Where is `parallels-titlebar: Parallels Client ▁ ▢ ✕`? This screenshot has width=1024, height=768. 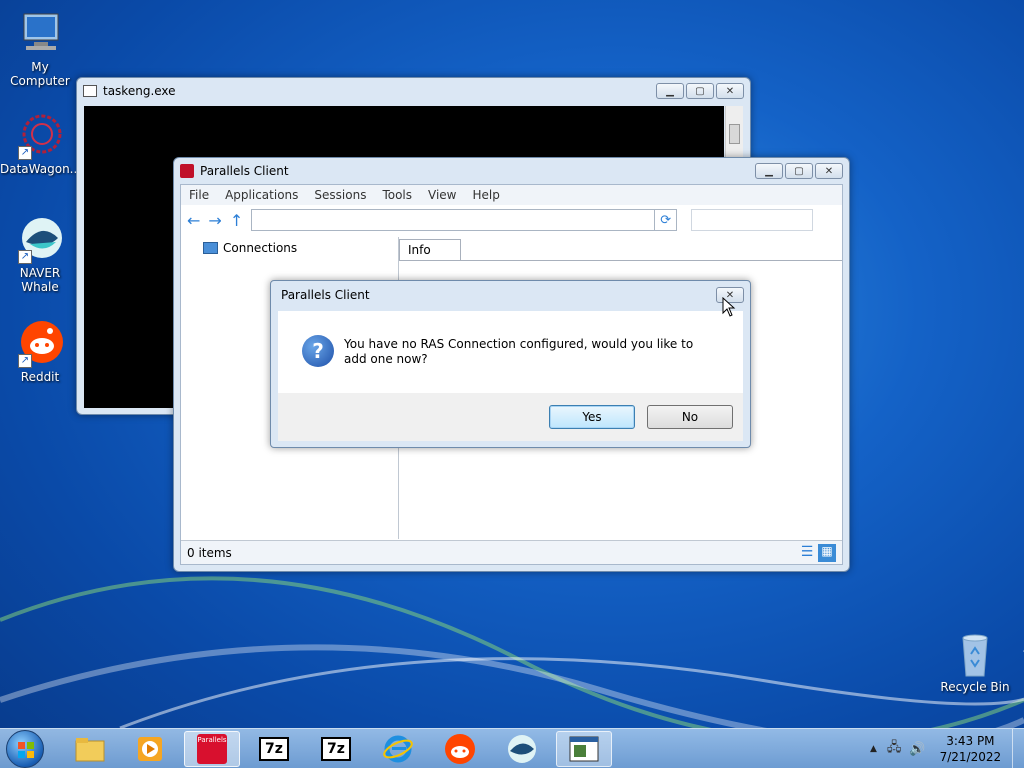
parallels-titlebar: Parallels Client ▁ ▢ ✕ is located at coordinates (511, 171).